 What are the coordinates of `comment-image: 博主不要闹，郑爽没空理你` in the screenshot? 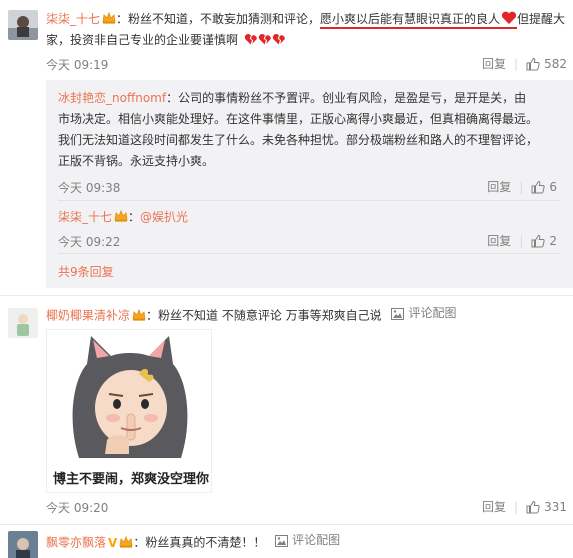 It's located at (129, 411).